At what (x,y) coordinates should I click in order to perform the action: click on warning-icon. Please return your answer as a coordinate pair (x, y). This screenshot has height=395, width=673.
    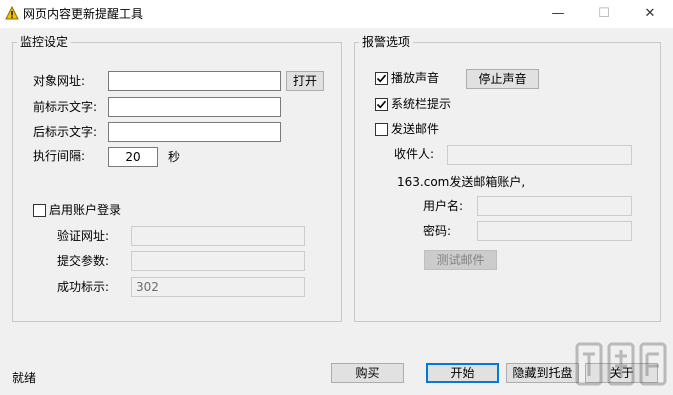
    Looking at the image, I should click on (12, 12).